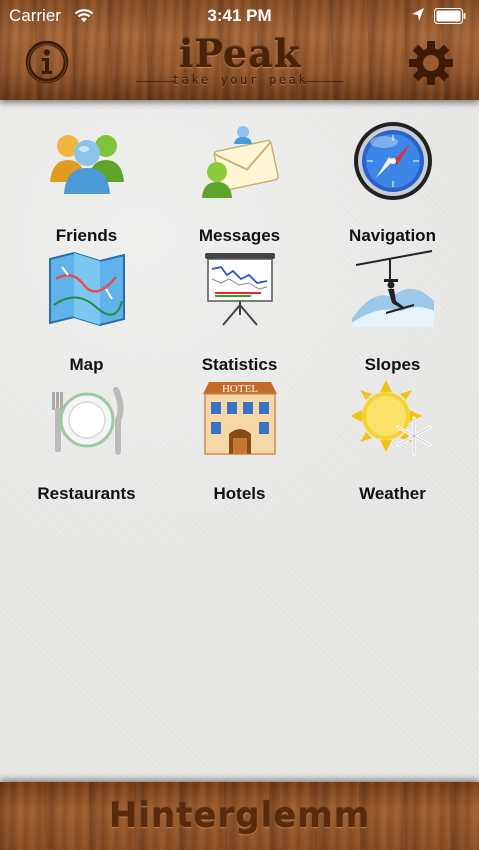  I want to click on battery-full-icon, so click(450, 16).